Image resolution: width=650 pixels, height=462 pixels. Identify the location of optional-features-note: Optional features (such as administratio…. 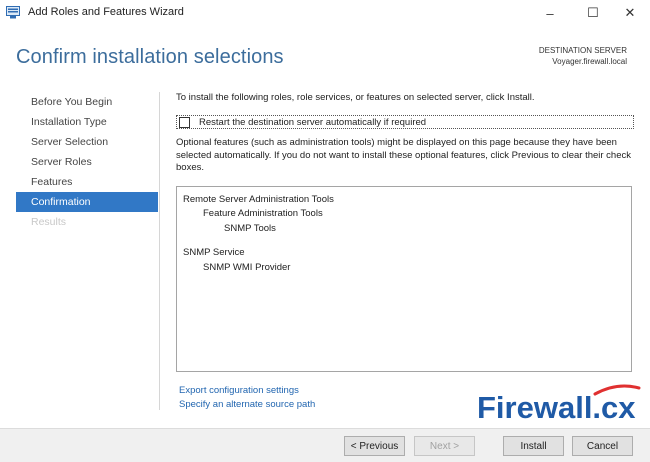
(404, 155).